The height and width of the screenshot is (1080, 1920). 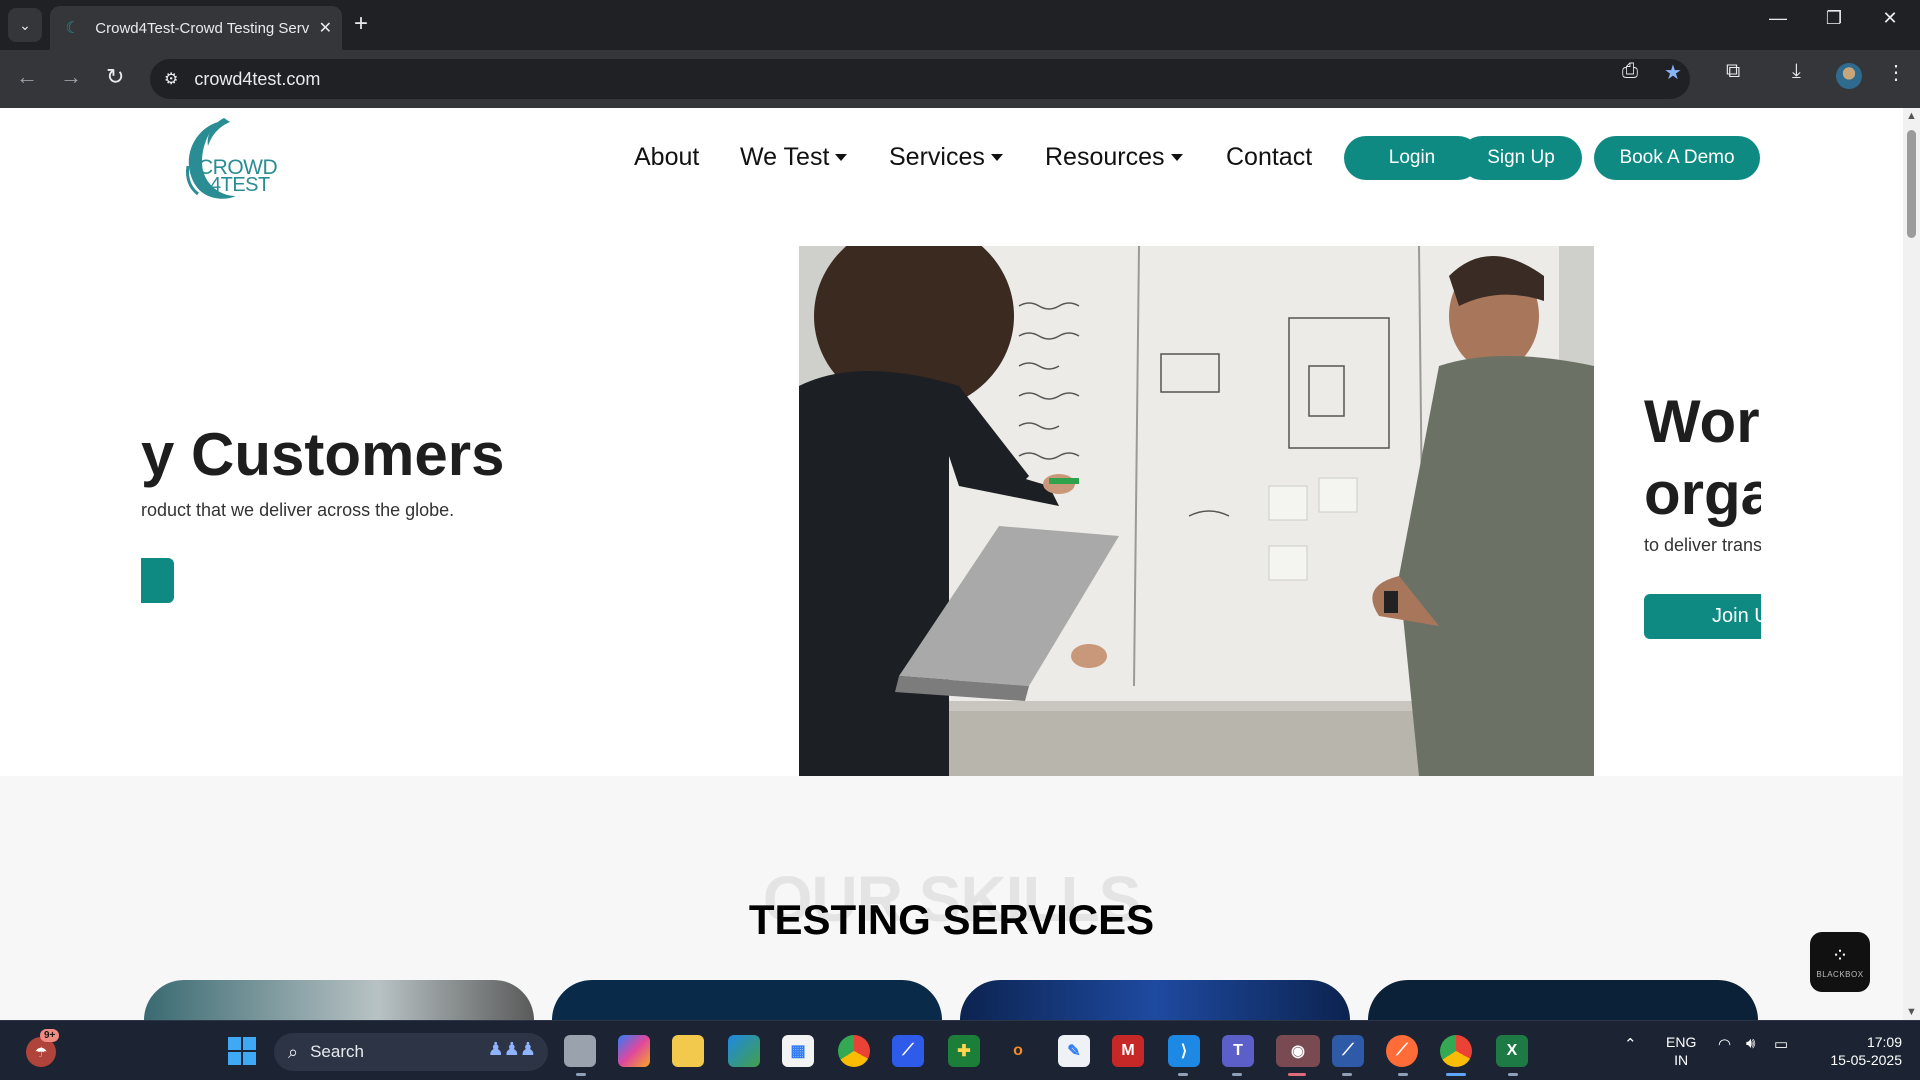 I want to click on clock-date: 15-05-2025, so click(x=1866, y=1060).